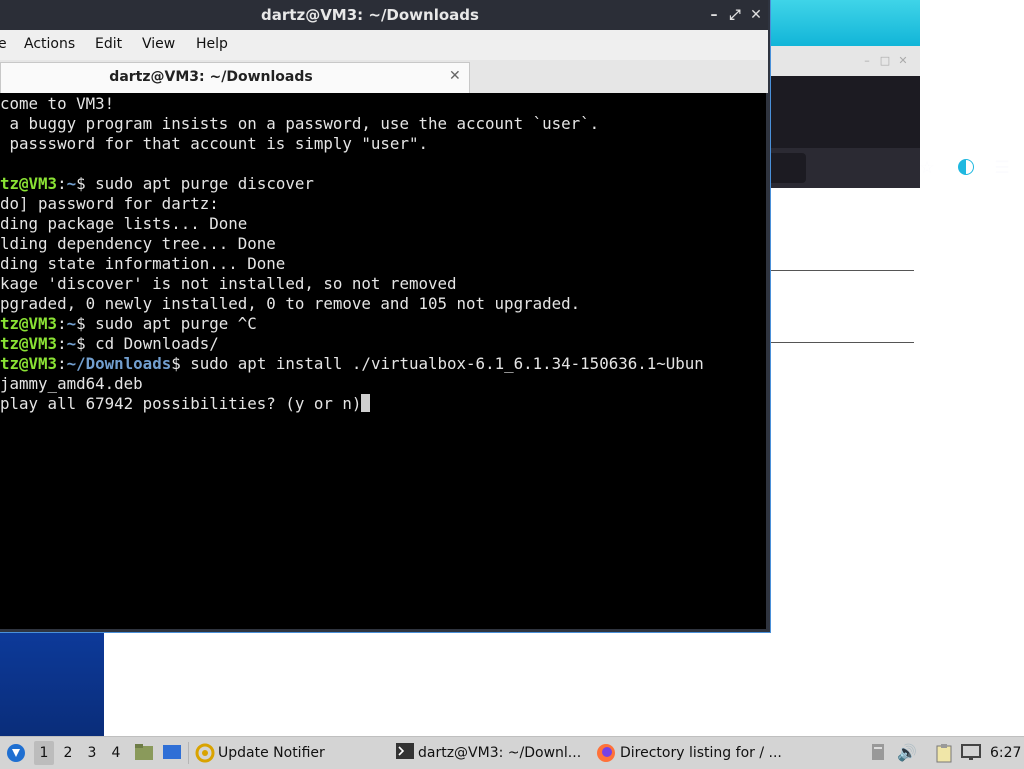 The height and width of the screenshot is (769, 1024). What do you see at coordinates (152, 343) in the screenshot?
I see `command-text: cd Downloads/` at bounding box center [152, 343].